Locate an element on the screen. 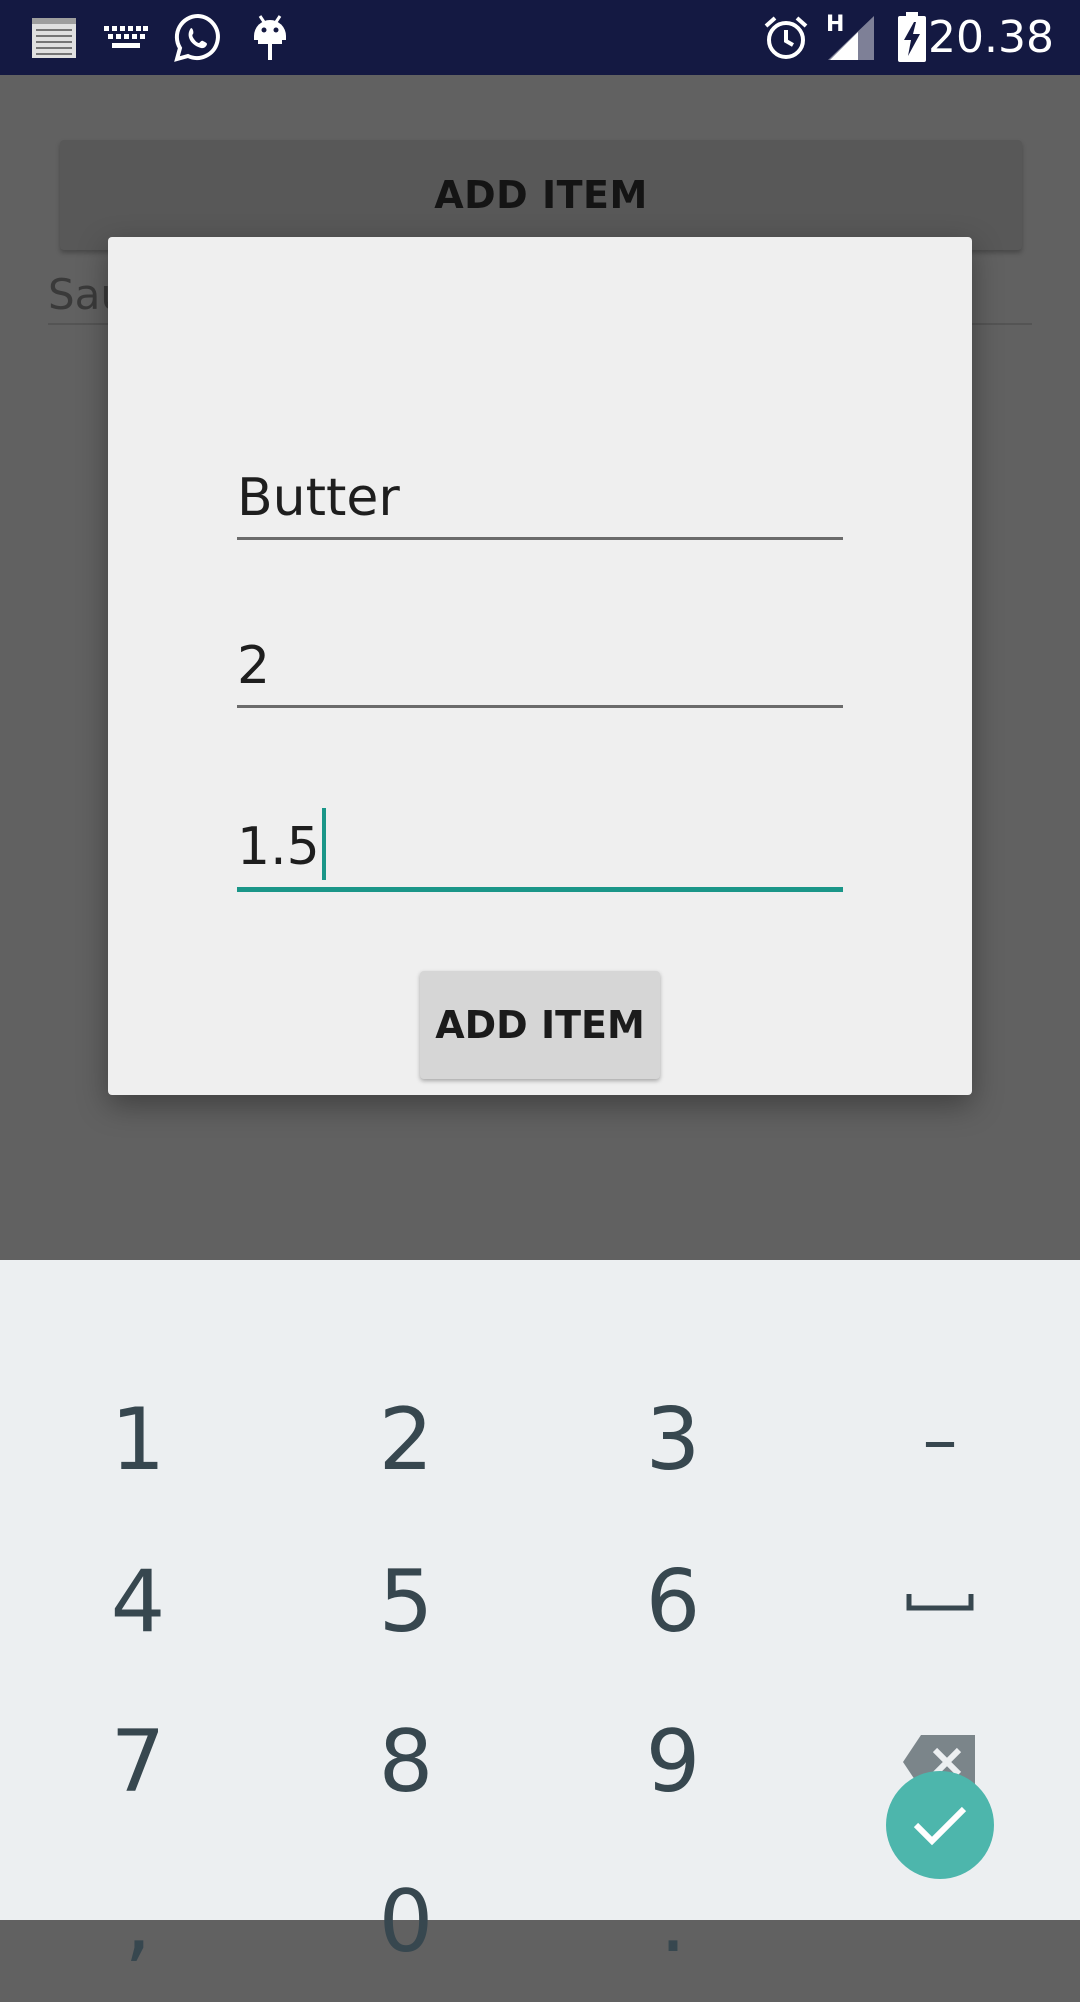  key-minus: – is located at coordinates (940, 1440).